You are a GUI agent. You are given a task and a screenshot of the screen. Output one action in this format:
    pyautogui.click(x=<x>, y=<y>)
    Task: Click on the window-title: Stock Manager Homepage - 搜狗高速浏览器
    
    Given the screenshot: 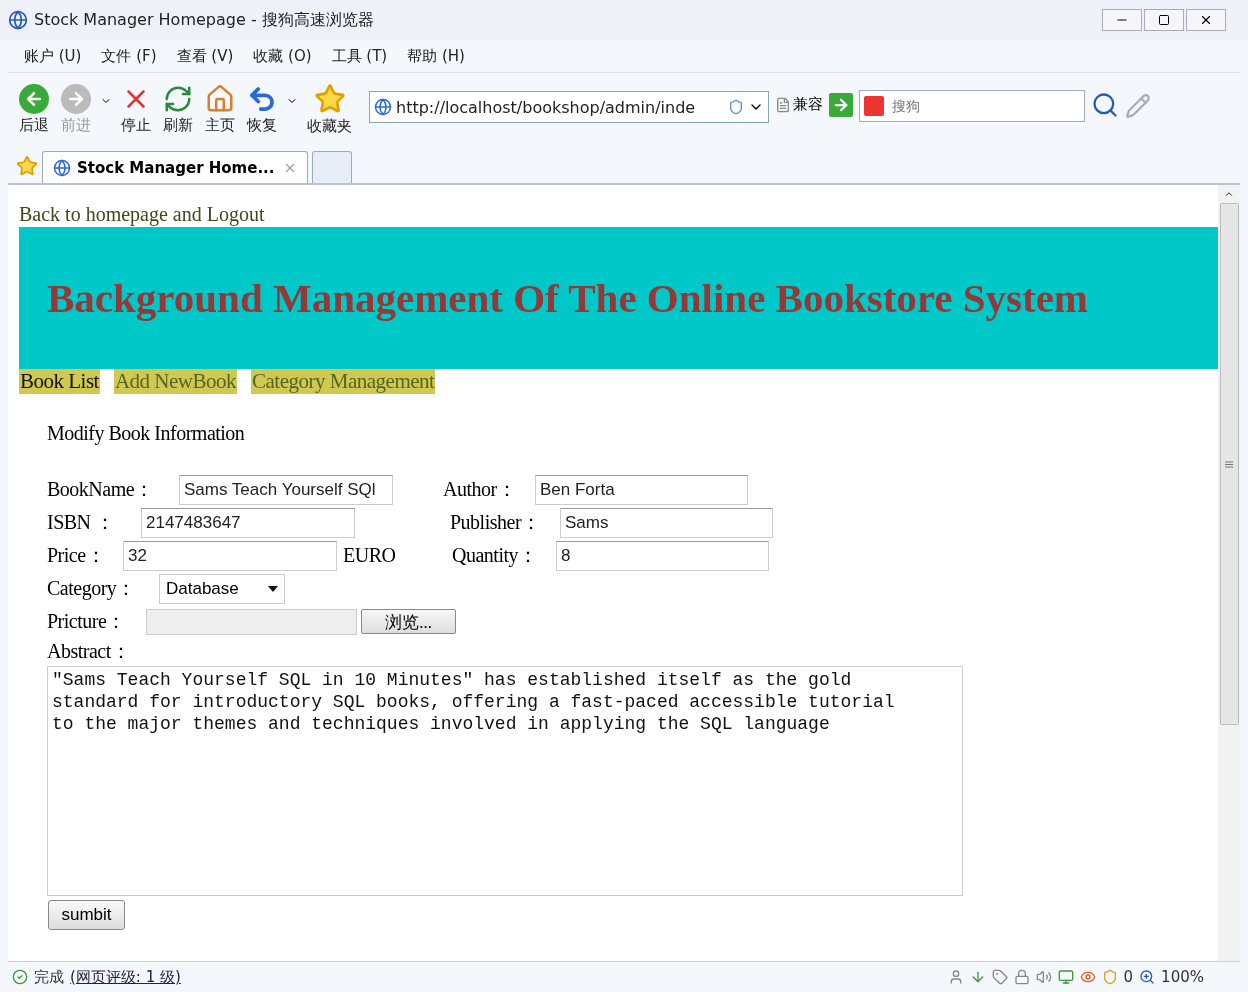 What is the action you would take?
    pyautogui.click(x=204, y=20)
    